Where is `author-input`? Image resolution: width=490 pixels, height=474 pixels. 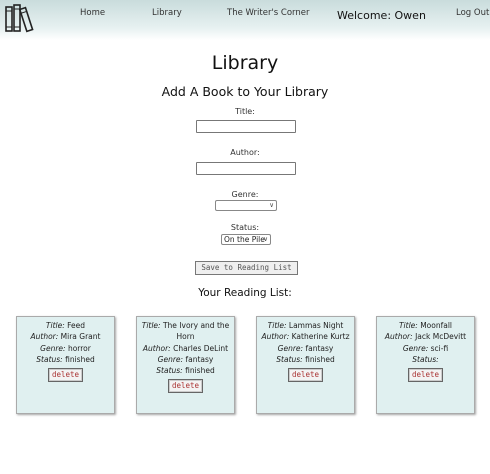 author-input is located at coordinates (246, 168).